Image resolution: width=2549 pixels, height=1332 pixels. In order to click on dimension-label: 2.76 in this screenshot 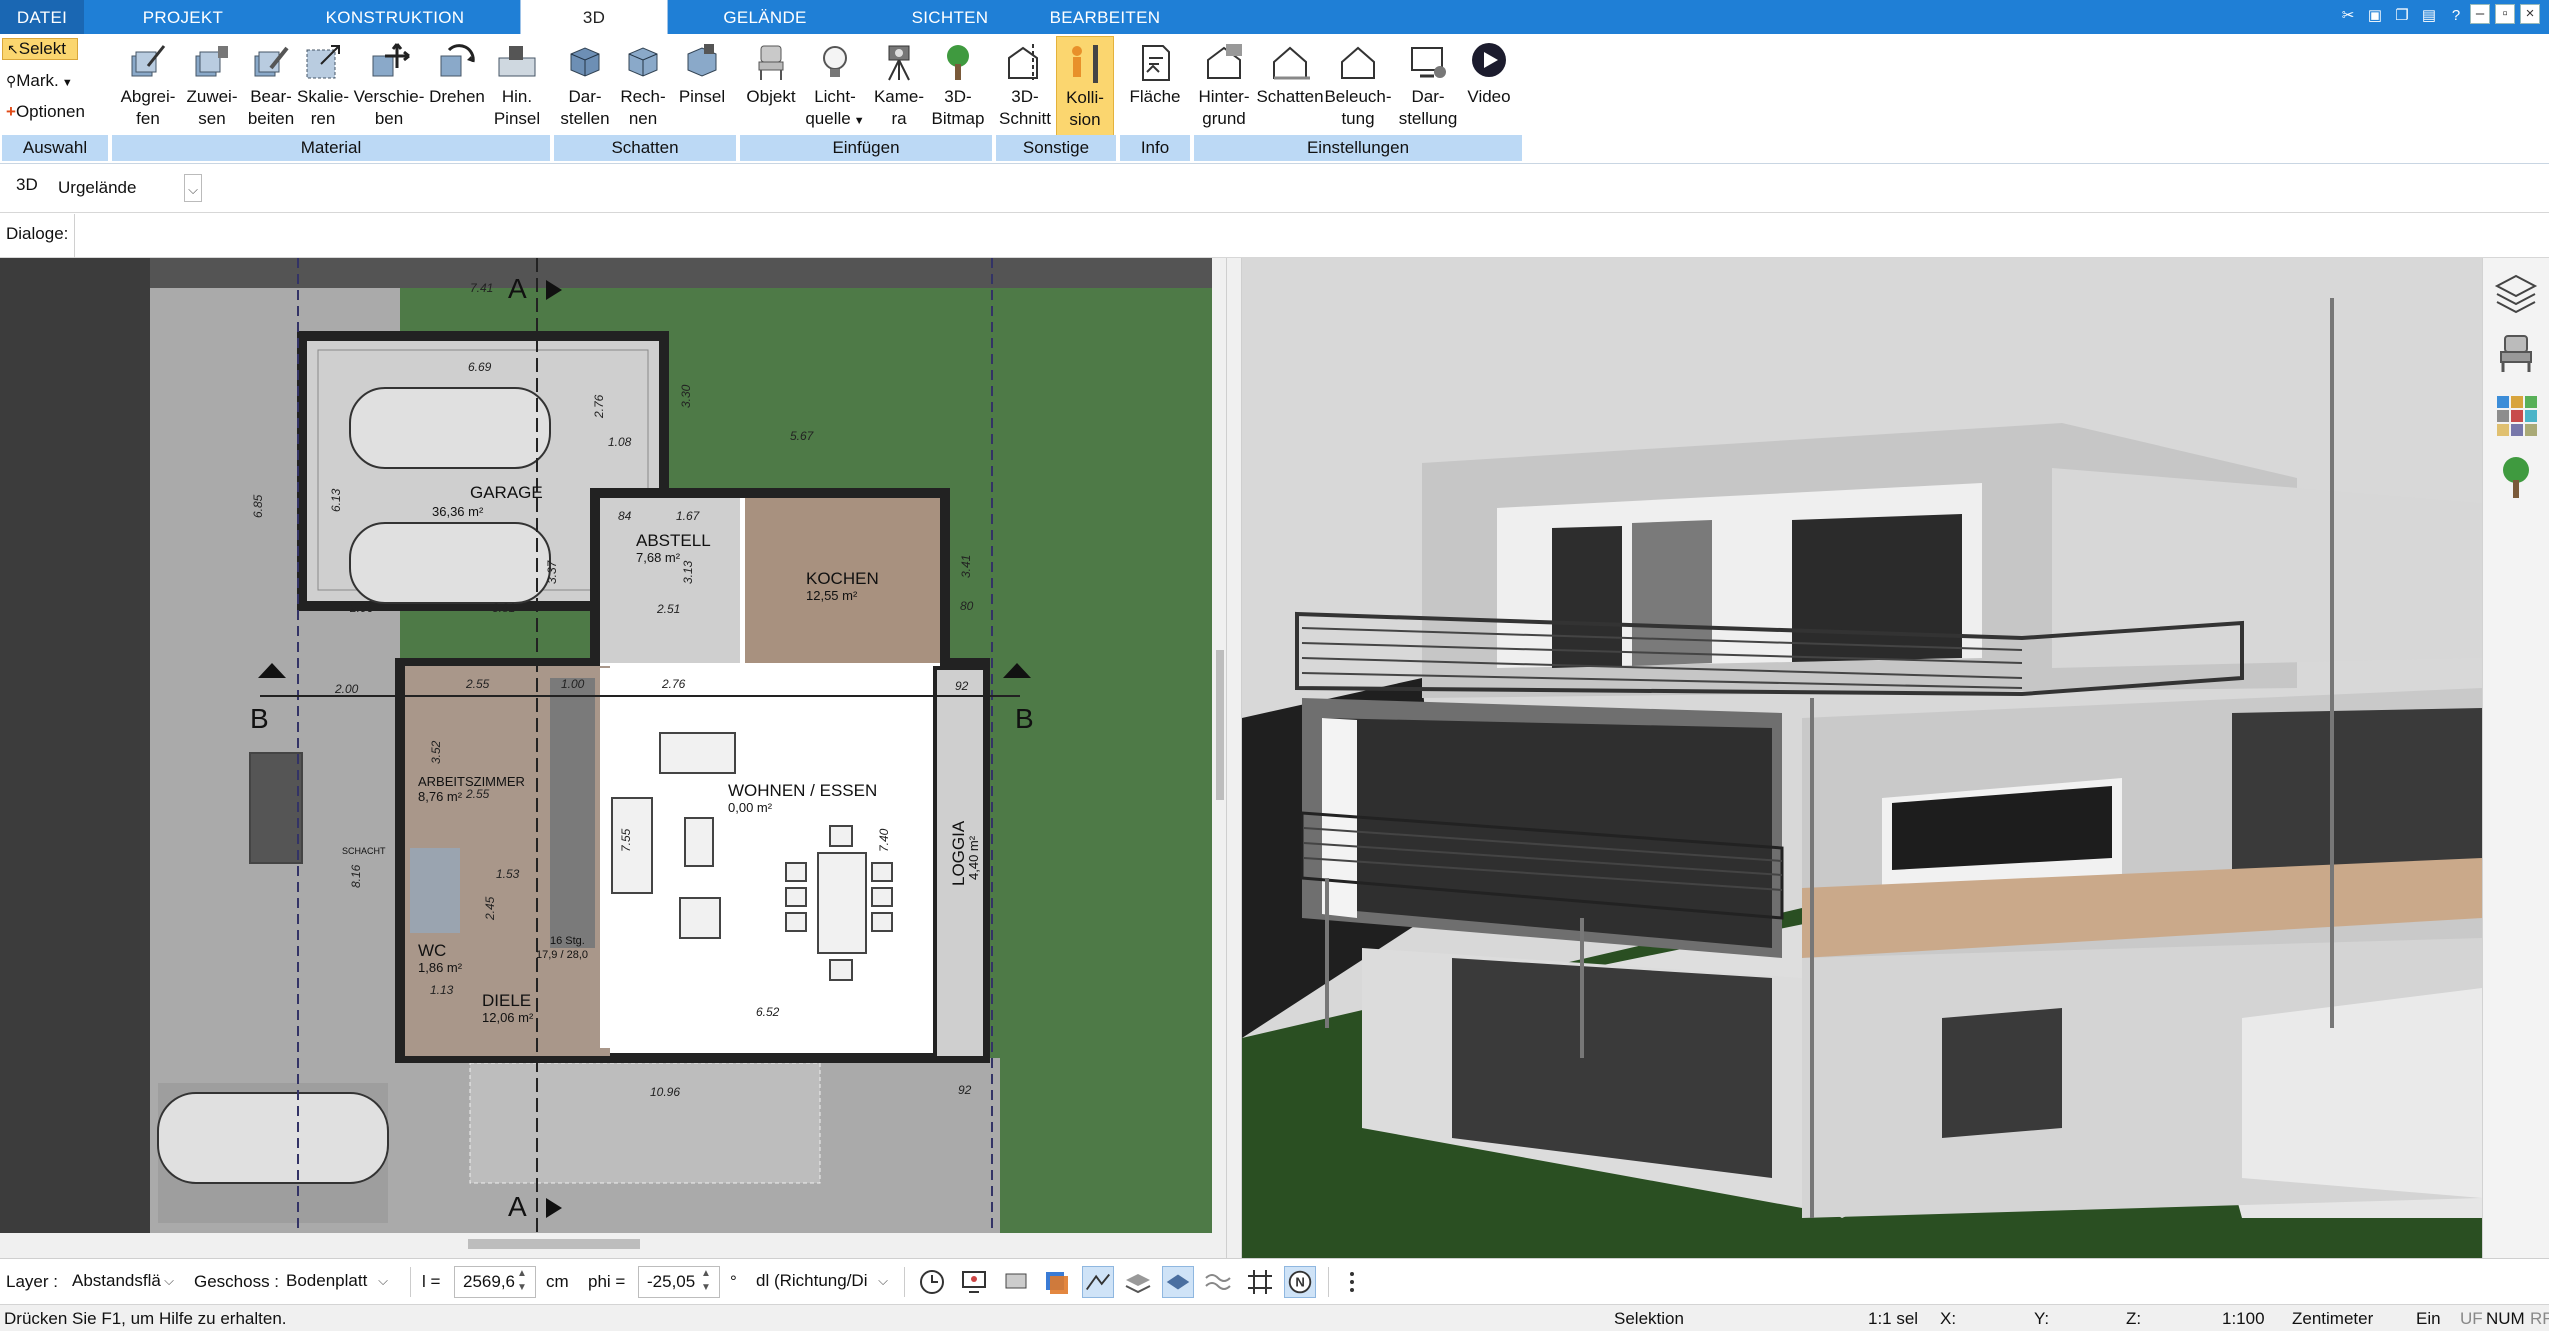, I will do `click(673, 684)`.